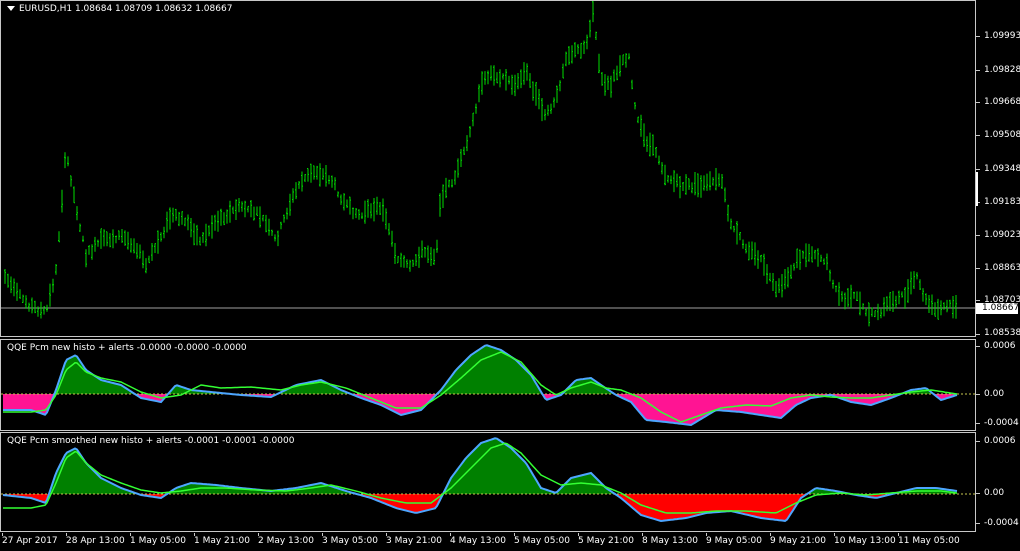  Describe the element at coordinates (1002, 36) in the screenshot. I see `price-label: 1.09993` at that location.